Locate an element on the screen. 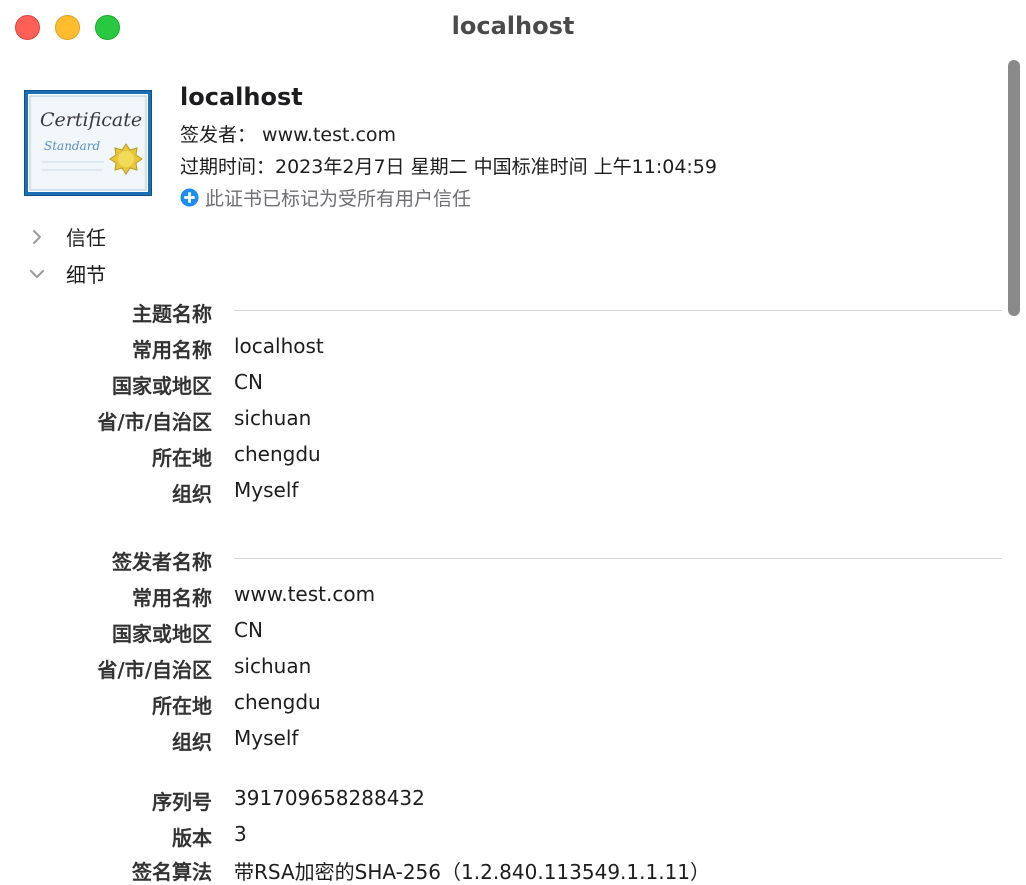 The image size is (1026, 885). issuer-locality-label: 所在地 is located at coordinates (182, 706).